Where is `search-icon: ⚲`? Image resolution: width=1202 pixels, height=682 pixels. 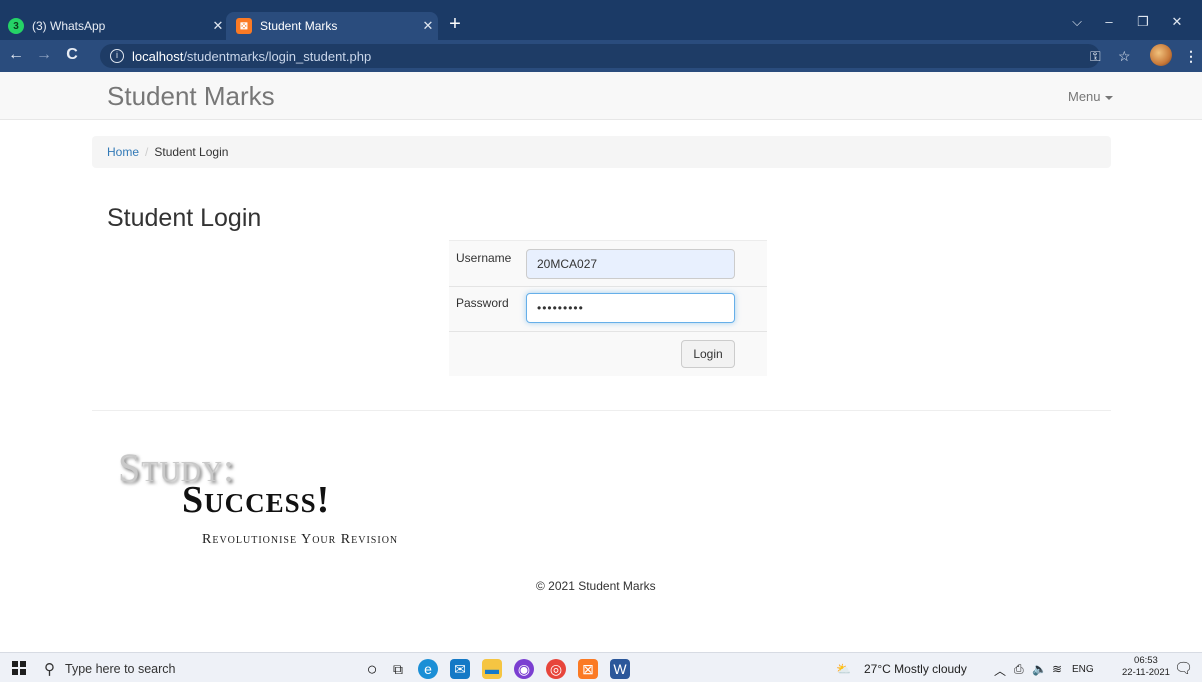 search-icon: ⚲ is located at coordinates (49, 669).